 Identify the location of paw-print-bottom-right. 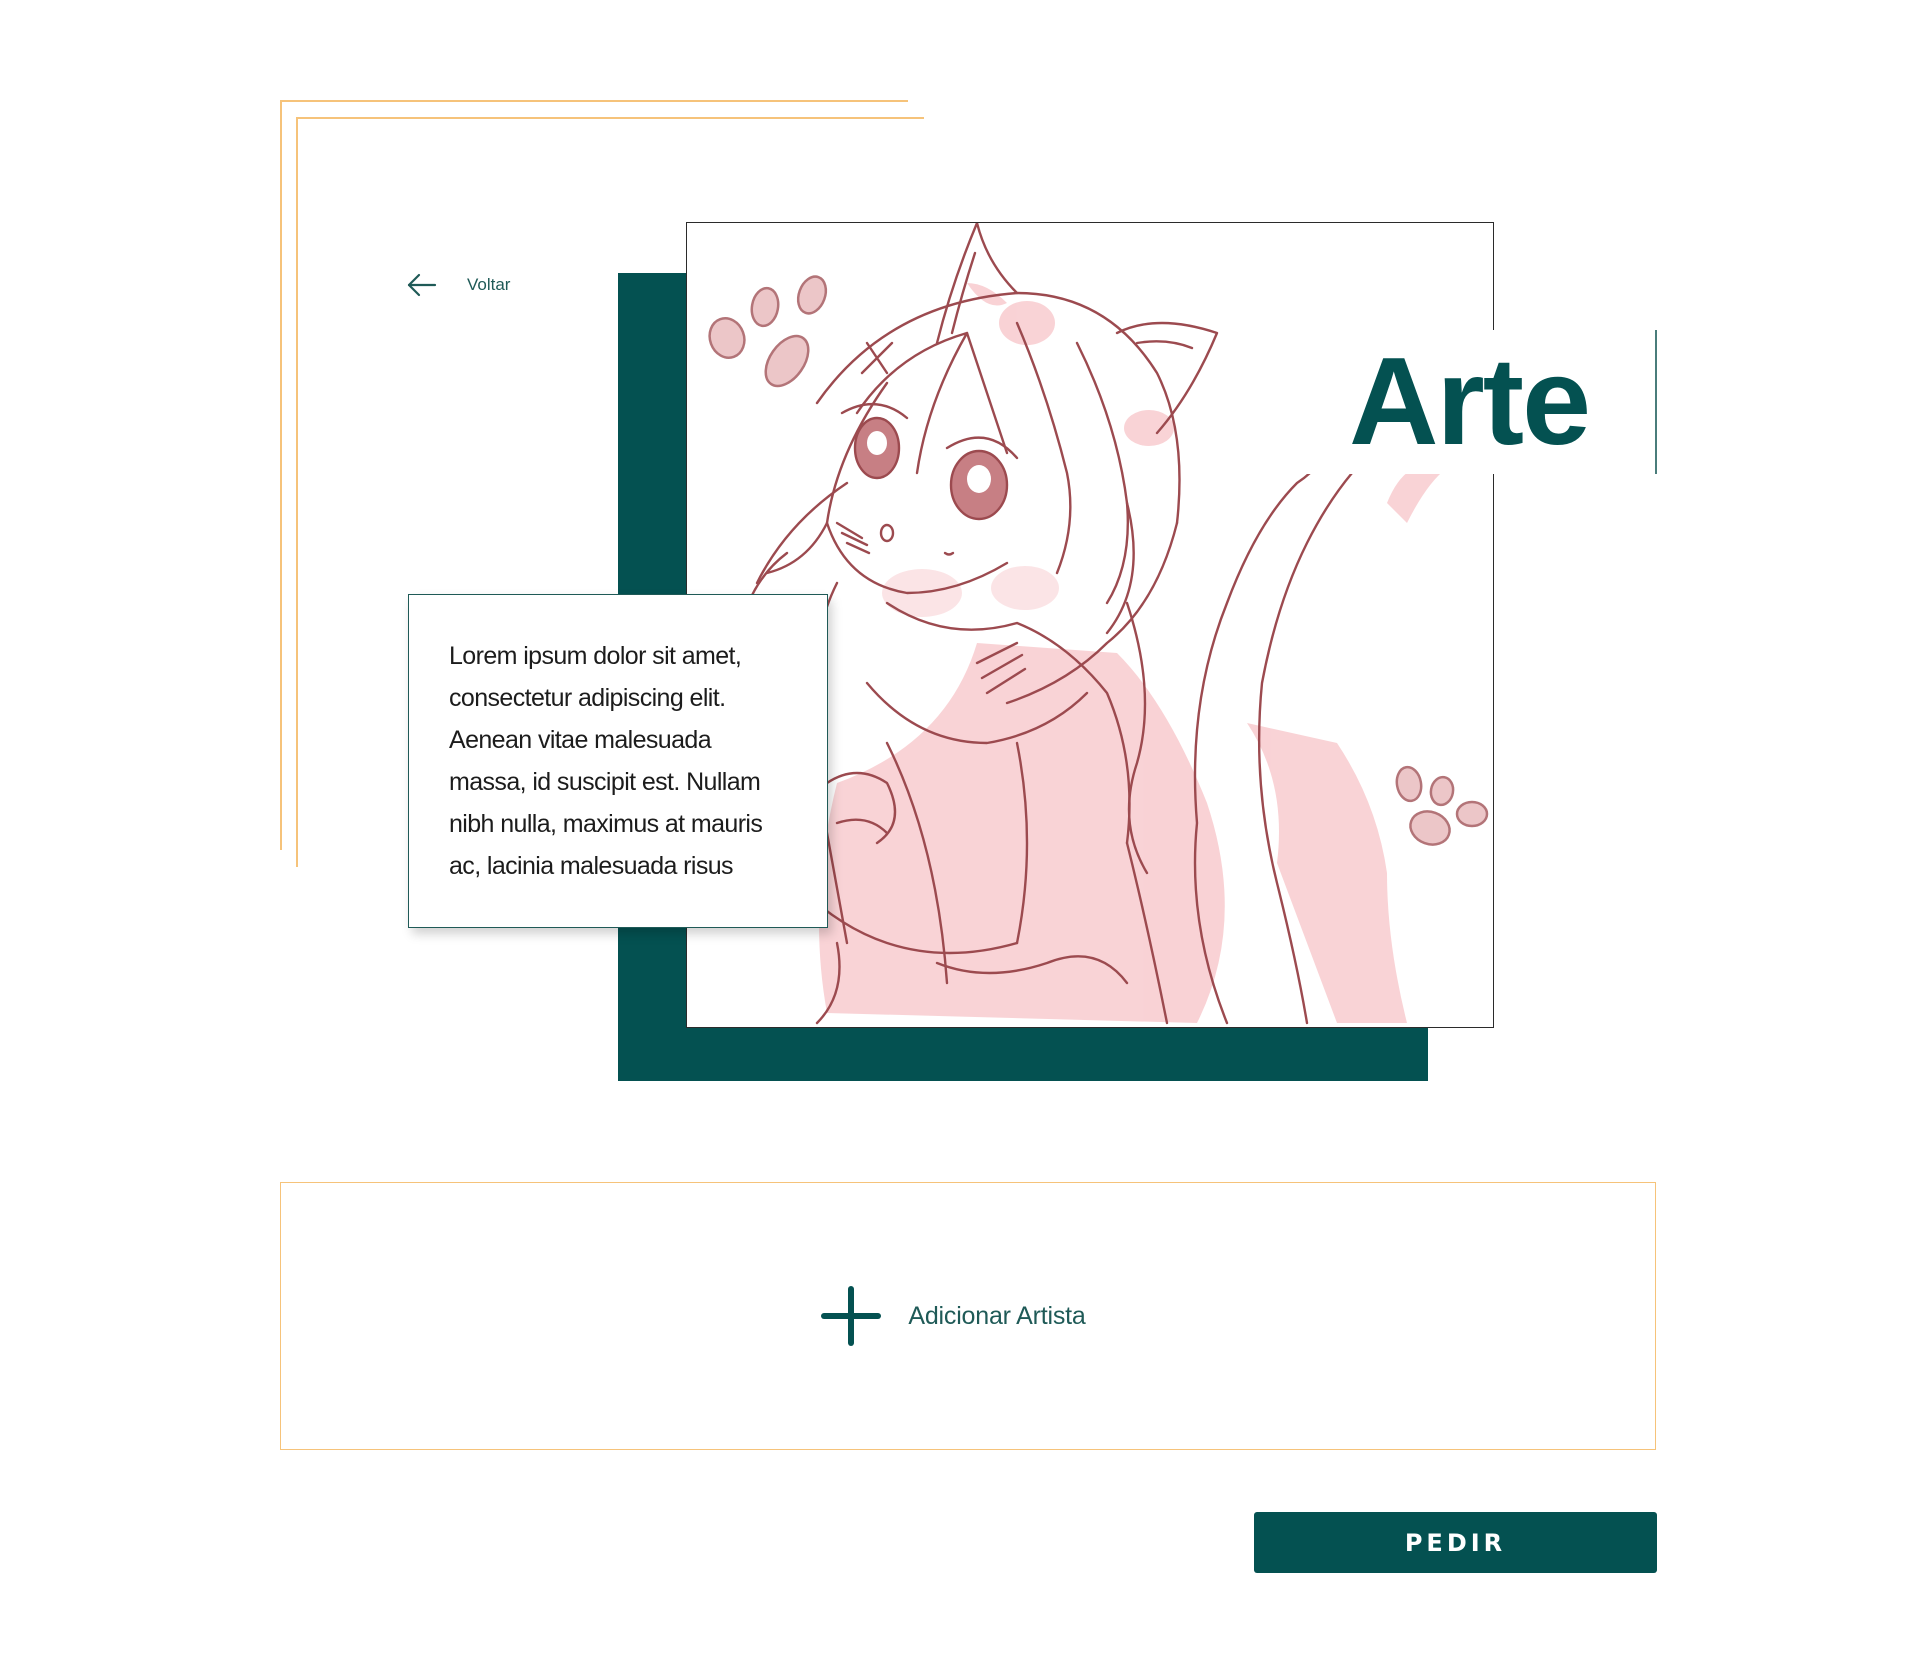
(1442, 805).